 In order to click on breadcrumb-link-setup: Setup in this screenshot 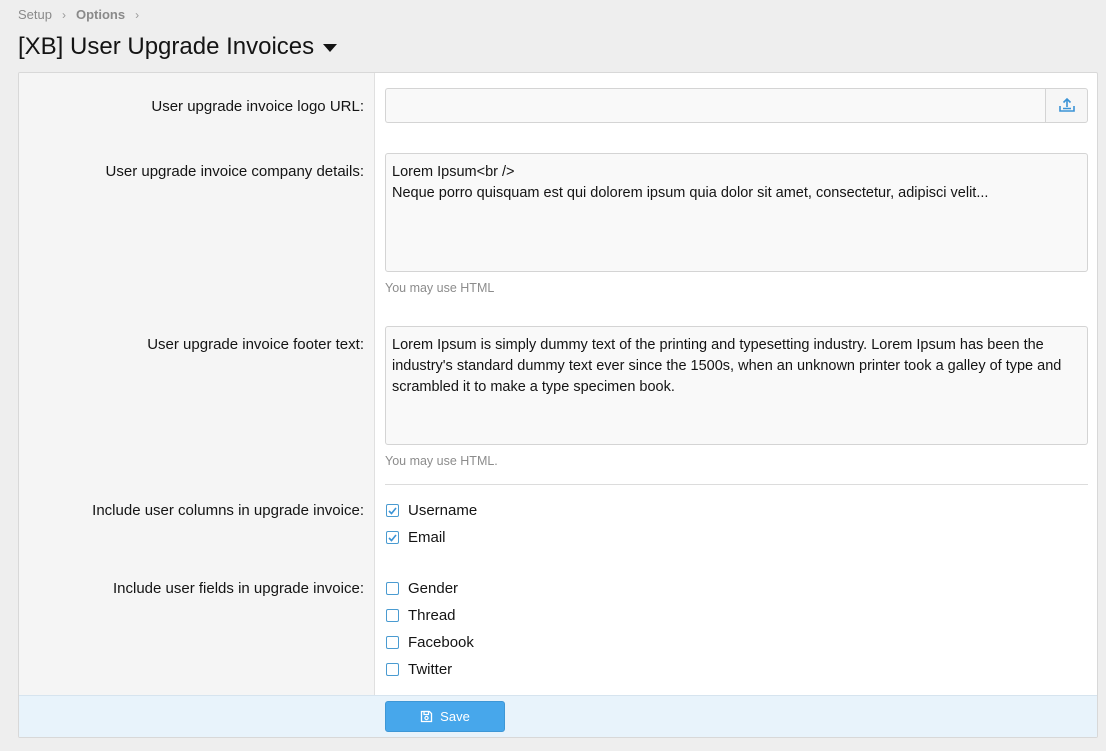, I will do `click(35, 14)`.